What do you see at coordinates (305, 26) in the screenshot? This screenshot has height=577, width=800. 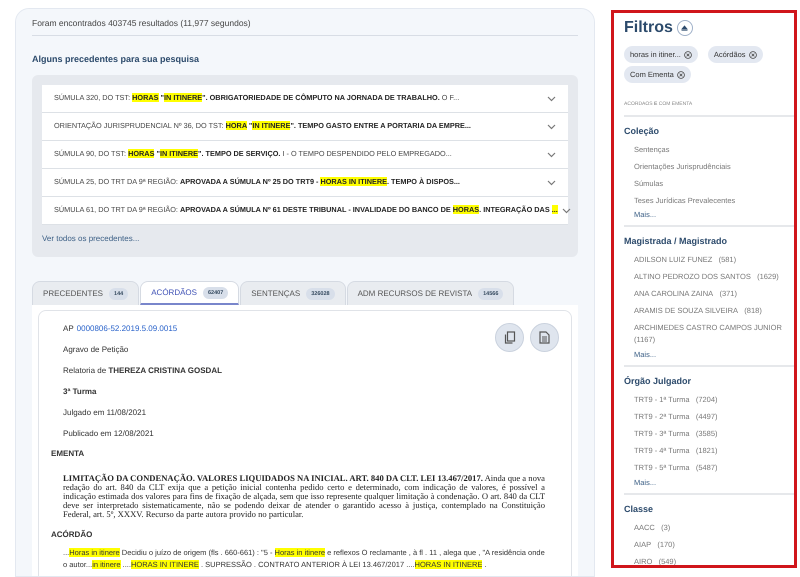 I see `results-count: Foram encontrados 403745 resultados (11,977 segundos)` at bounding box center [305, 26].